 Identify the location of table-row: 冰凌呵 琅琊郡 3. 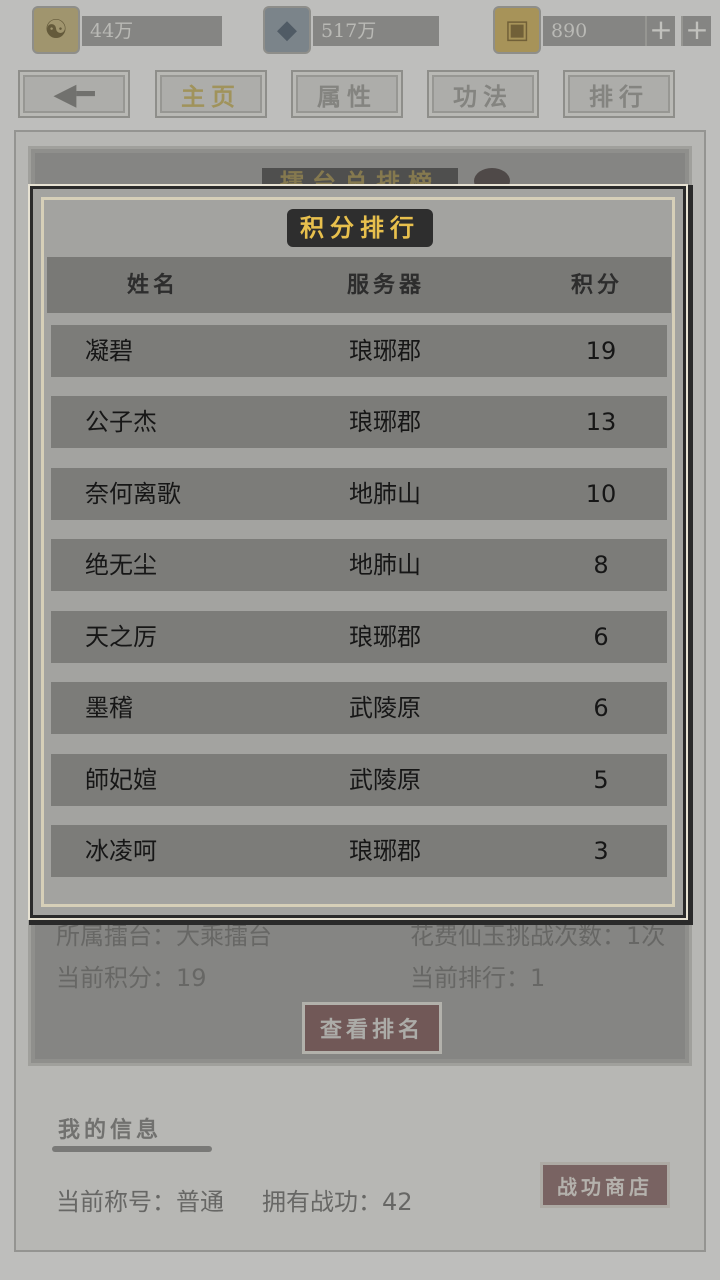
(359, 851).